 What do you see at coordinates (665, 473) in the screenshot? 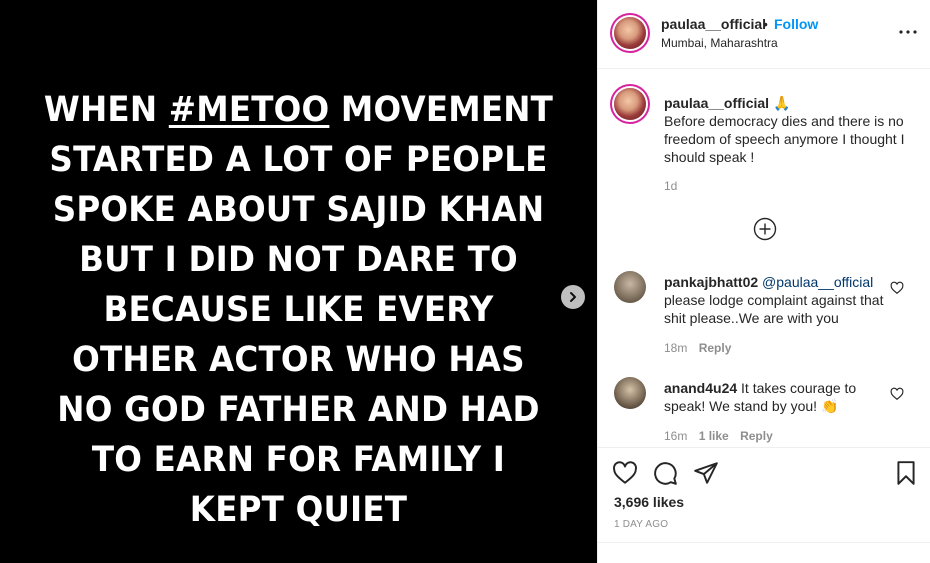
I see `comment-bubble-icon` at bounding box center [665, 473].